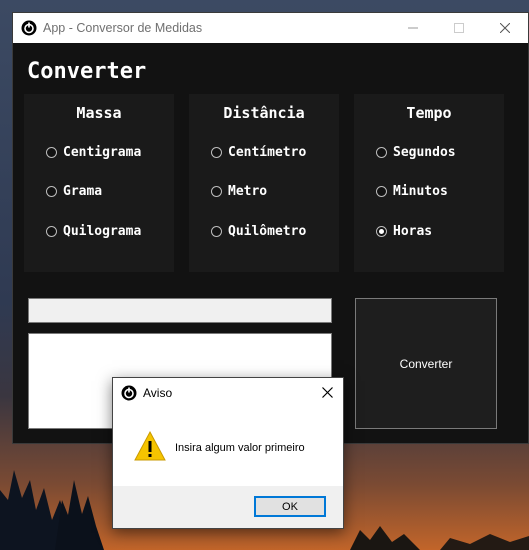  I want to click on maximize-icon, so click(459, 28).